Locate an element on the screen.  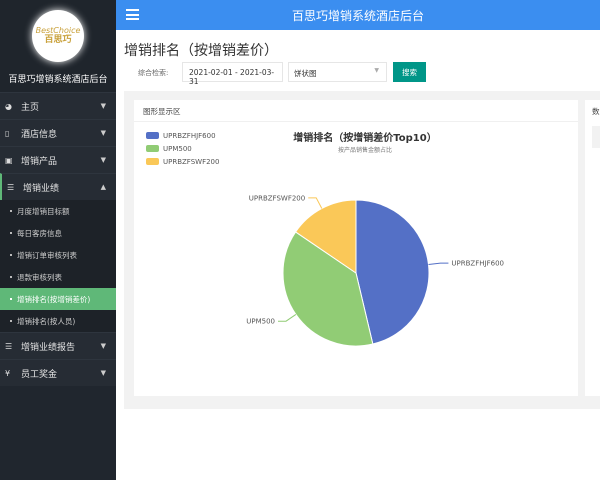
pie-chart: UPRBZFHJF600 UPM500 UPRBZFSWF200 is located at coordinates (375, 270).